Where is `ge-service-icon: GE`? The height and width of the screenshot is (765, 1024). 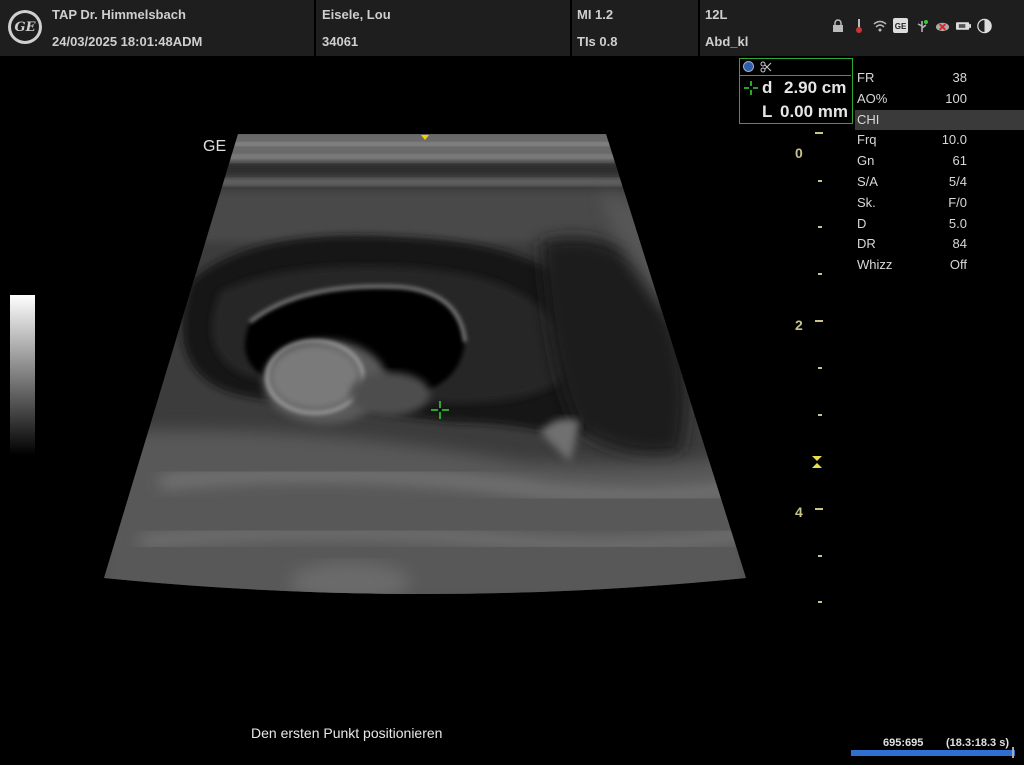
ge-service-icon: GE is located at coordinates (900, 25).